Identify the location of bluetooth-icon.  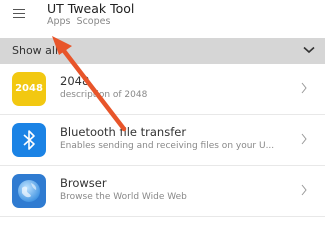
(29, 140).